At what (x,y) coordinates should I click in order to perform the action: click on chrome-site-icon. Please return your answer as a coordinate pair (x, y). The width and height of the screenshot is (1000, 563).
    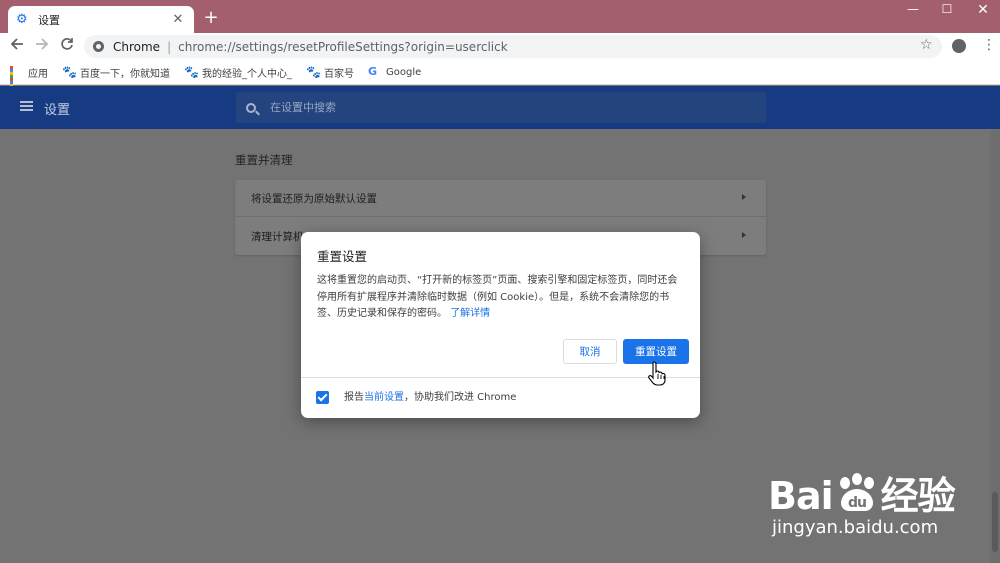
    Looking at the image, I should click on (98, 46).